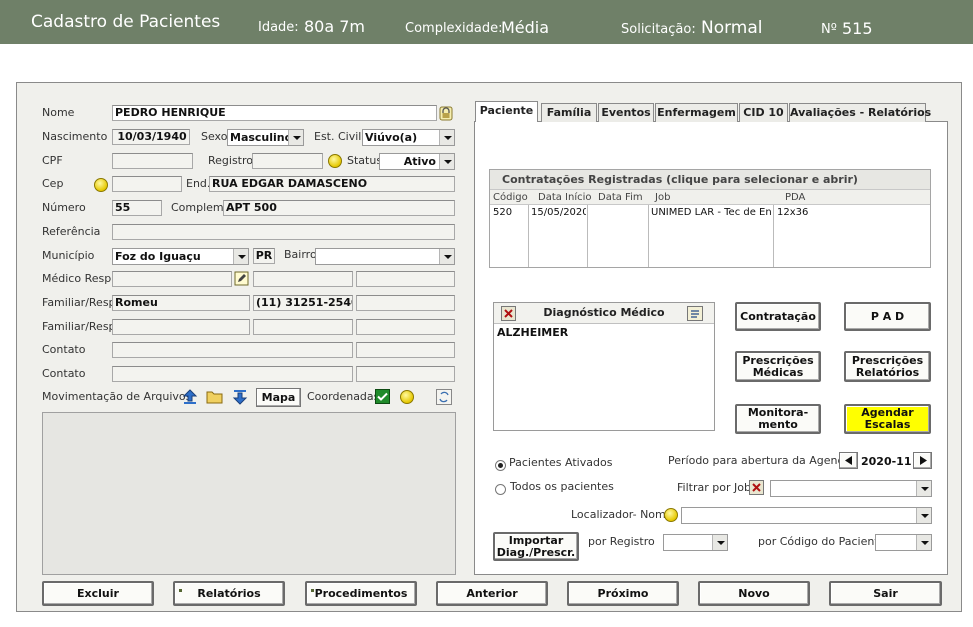  I want to click on familiar1-extra-field, so click(405, 303).